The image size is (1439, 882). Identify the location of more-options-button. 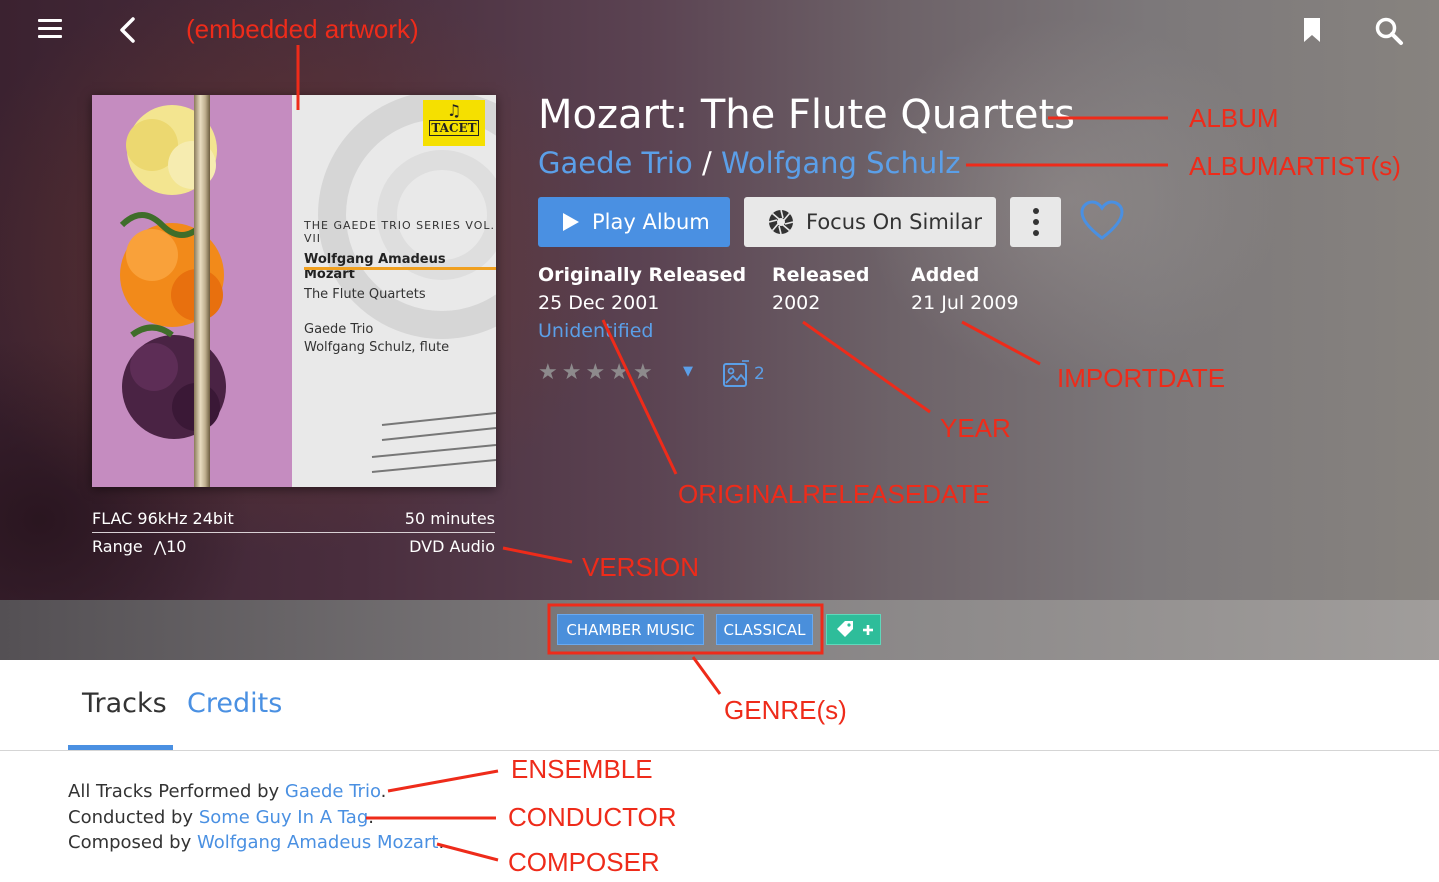
(1035, 222).